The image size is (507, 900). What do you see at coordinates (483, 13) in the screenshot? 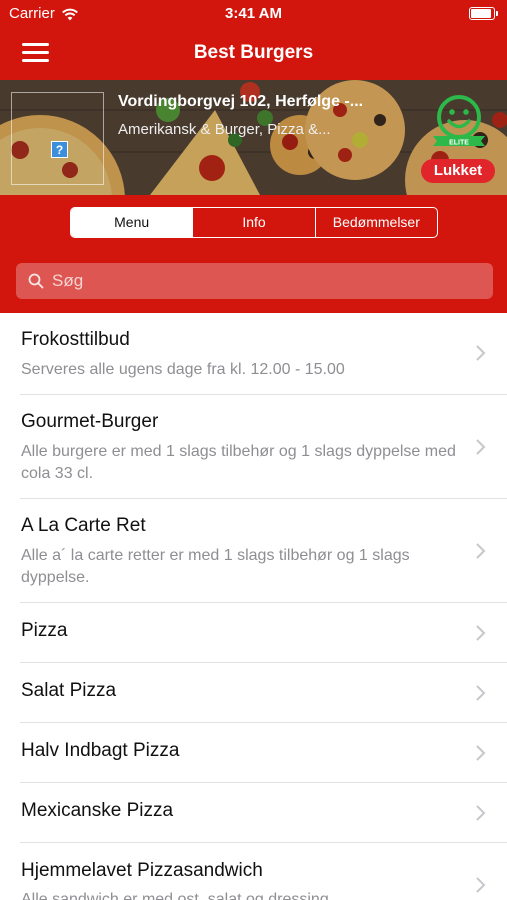
I see `battery-icon` at bounding box center [483, 13].